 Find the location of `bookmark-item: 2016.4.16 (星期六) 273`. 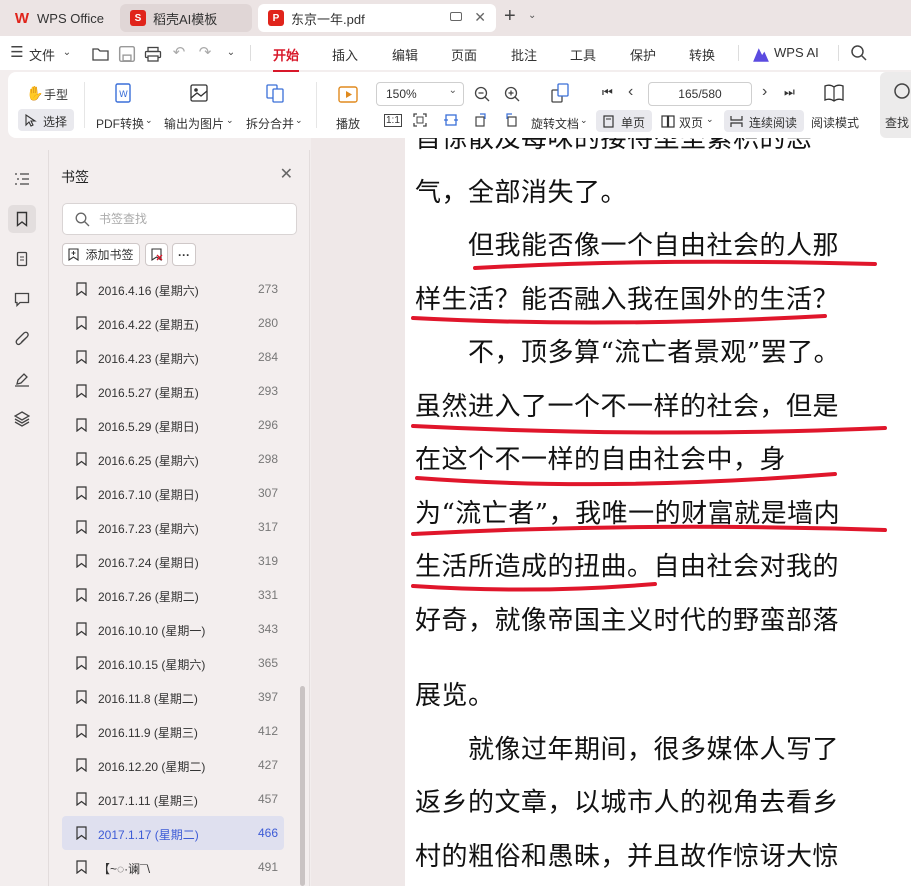

bookmark-item: 2016.4.16 (星期六) 273 is located at coordinates (173, 289).